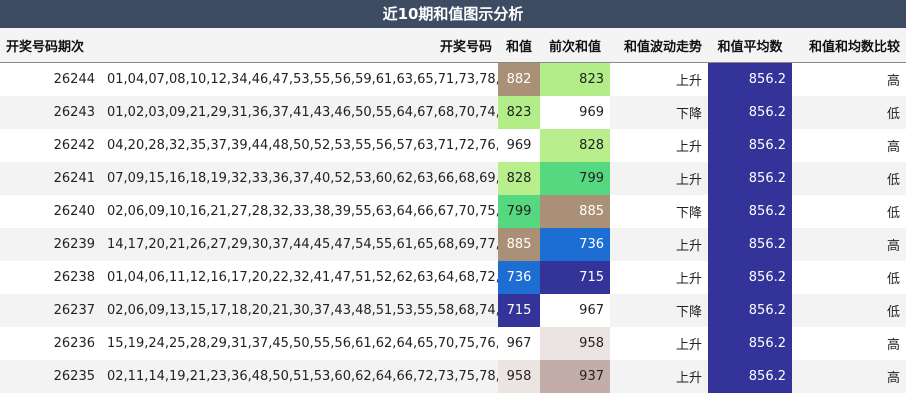 The image size is (906, 403). What do you see at coordinates (50, 112) in the screenshot?
I see `period-cell: 26243` at bounding box center [50, 112].